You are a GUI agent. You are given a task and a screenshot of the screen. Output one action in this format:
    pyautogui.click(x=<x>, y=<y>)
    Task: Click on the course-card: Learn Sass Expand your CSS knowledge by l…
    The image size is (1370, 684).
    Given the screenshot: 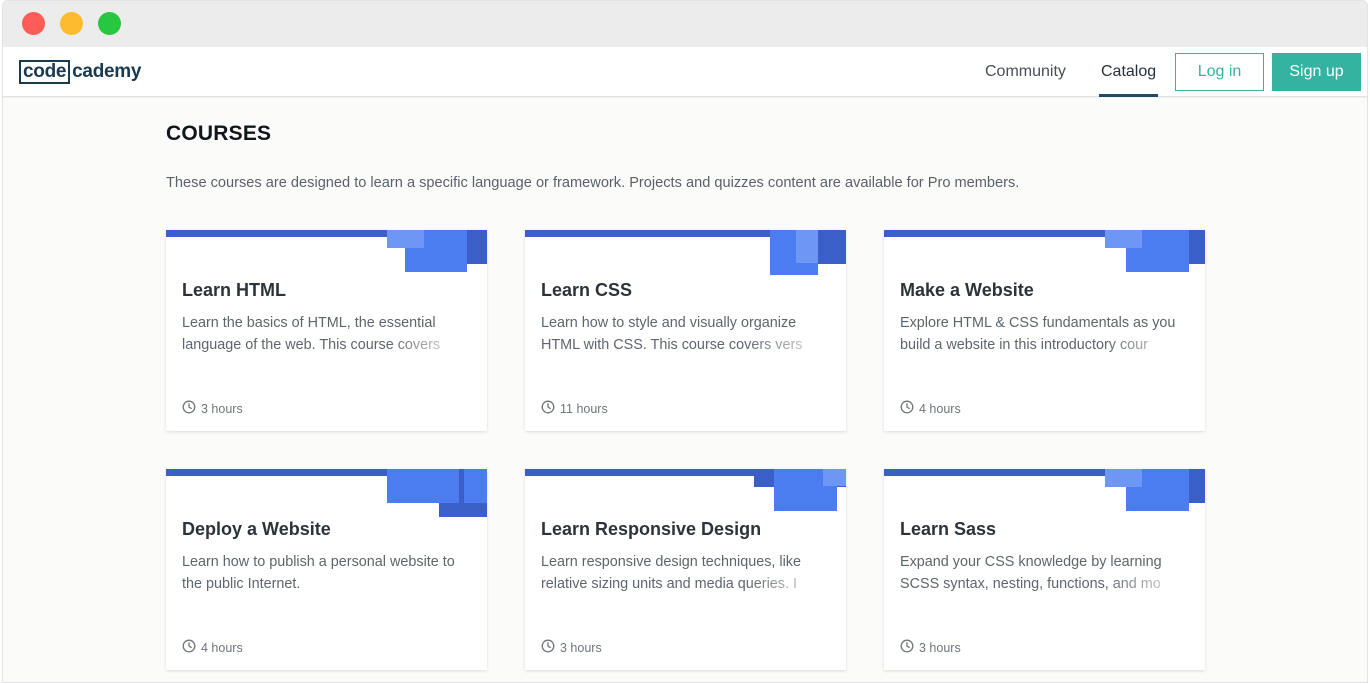 What is the action you would take?
    pyautogui.click(x=1044, y=569)
    